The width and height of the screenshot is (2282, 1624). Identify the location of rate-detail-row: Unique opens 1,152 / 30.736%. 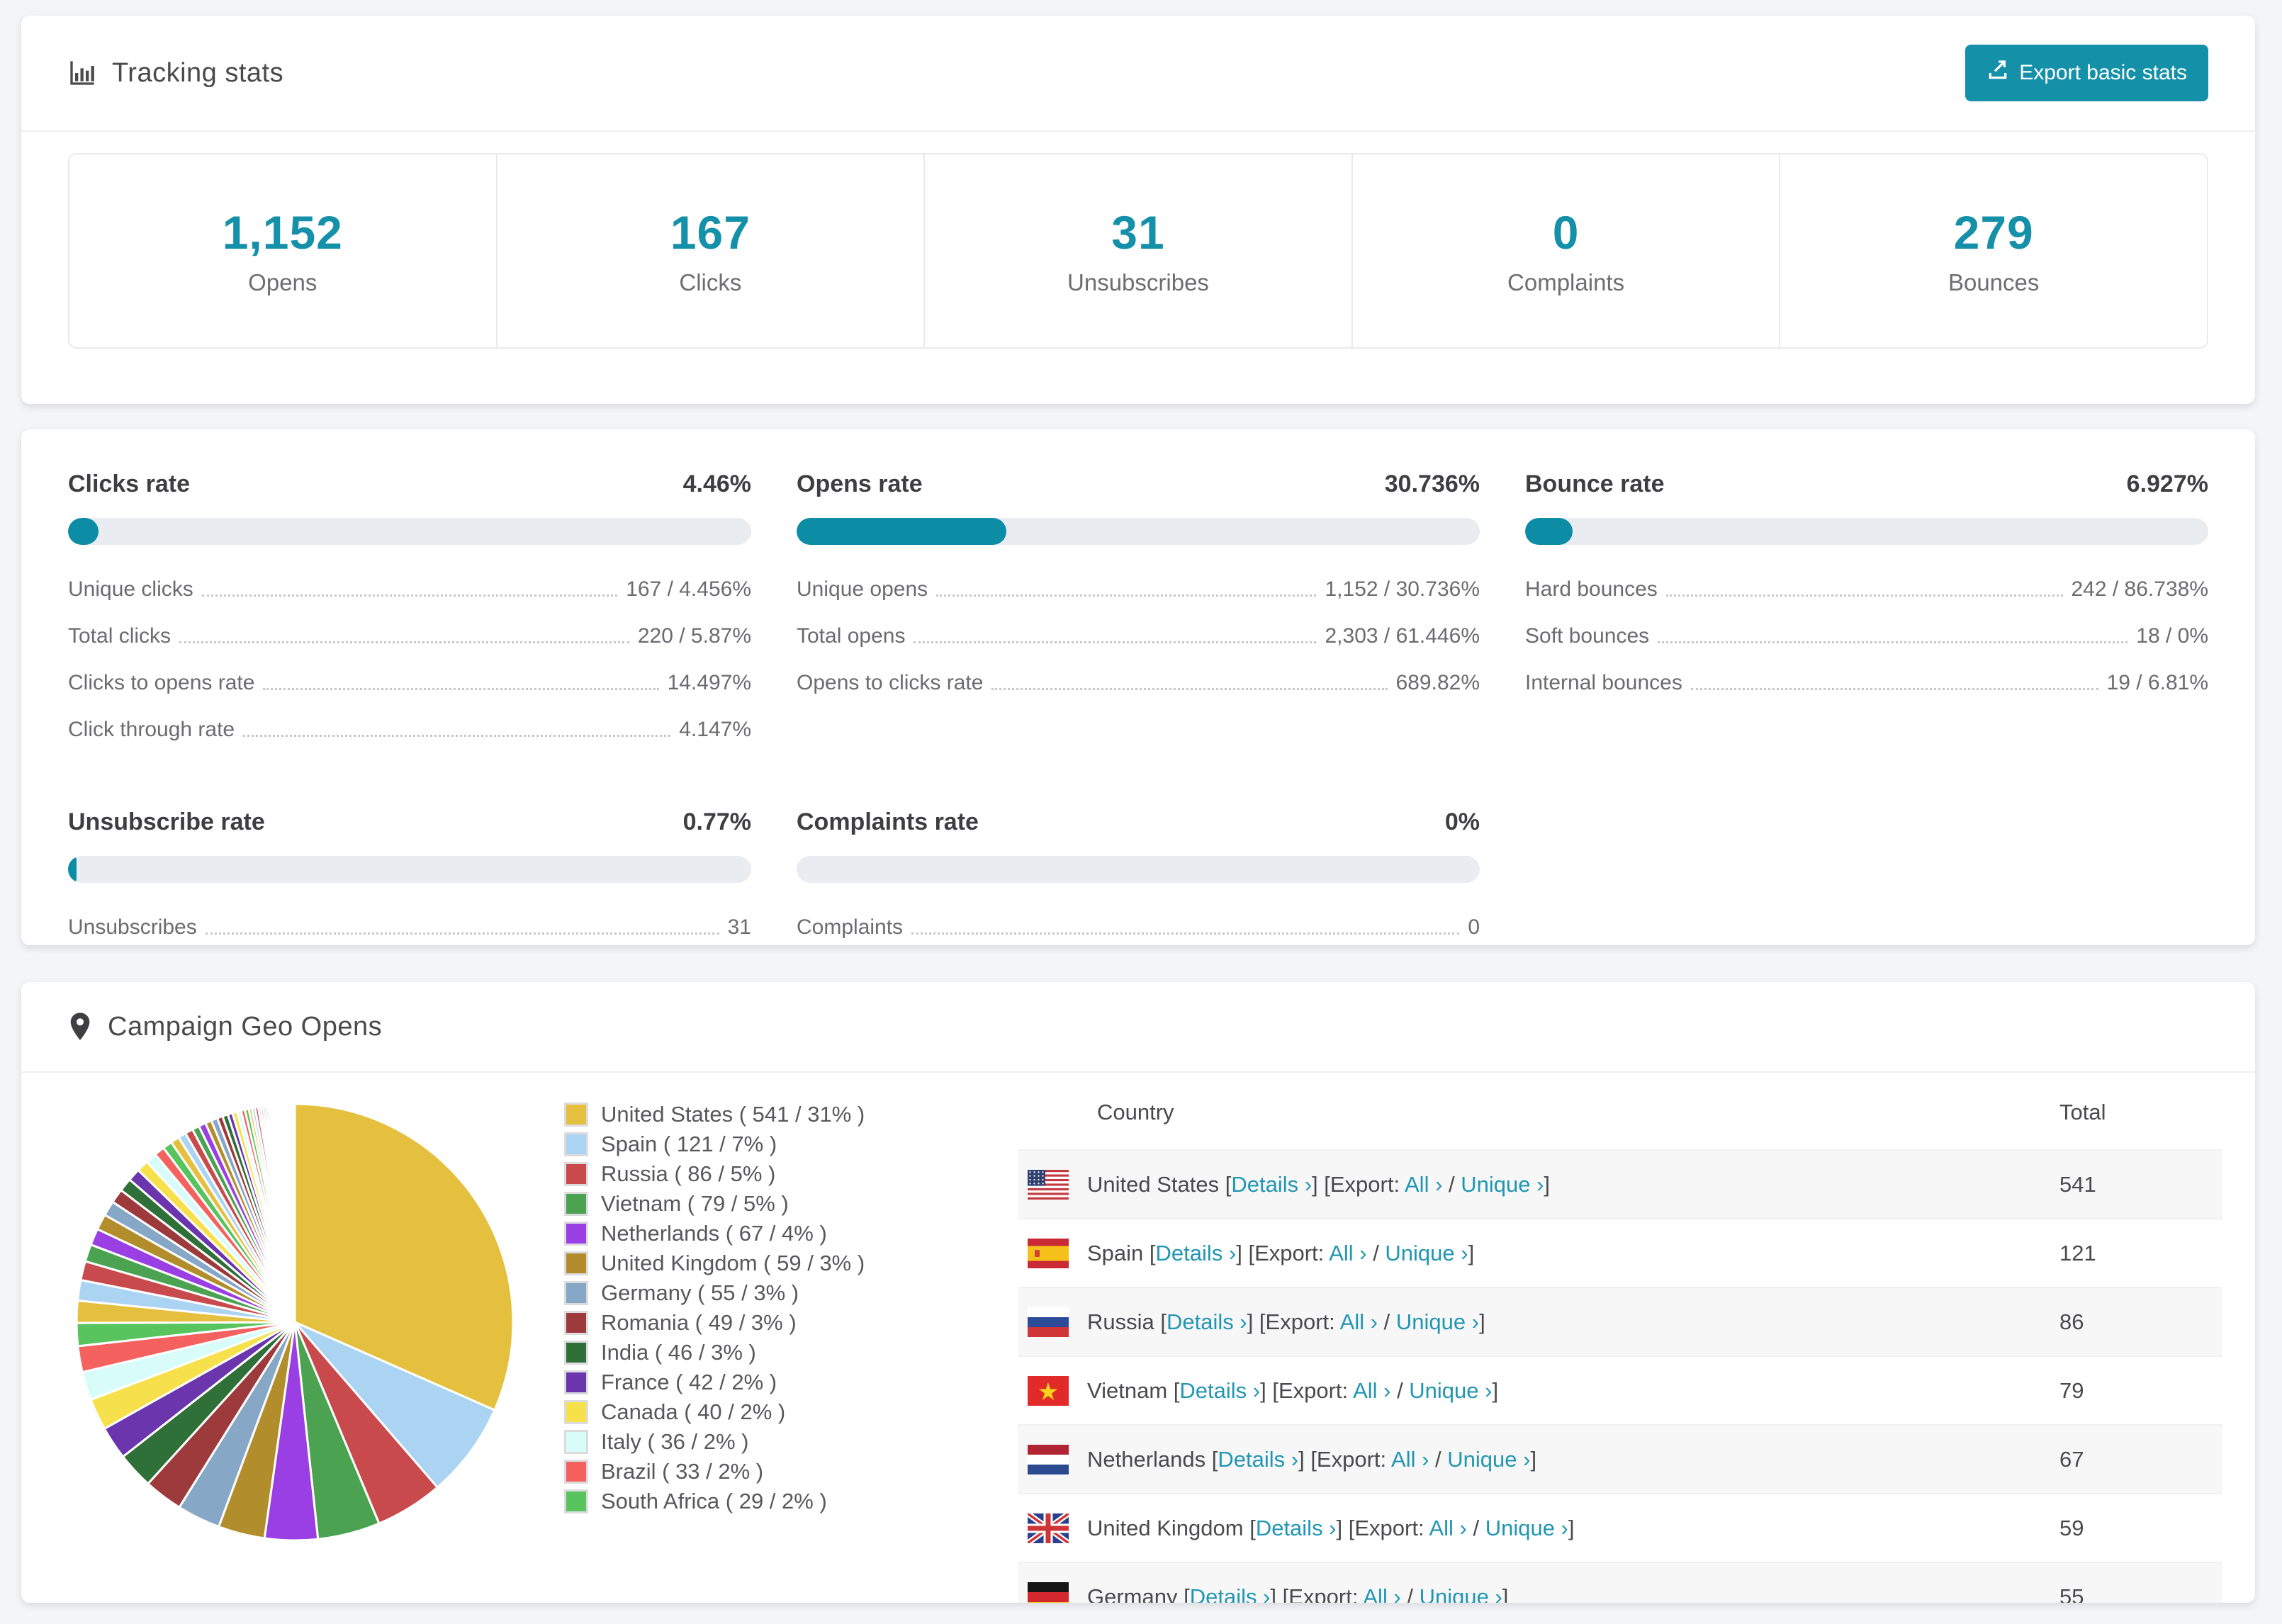
(1138, 590).